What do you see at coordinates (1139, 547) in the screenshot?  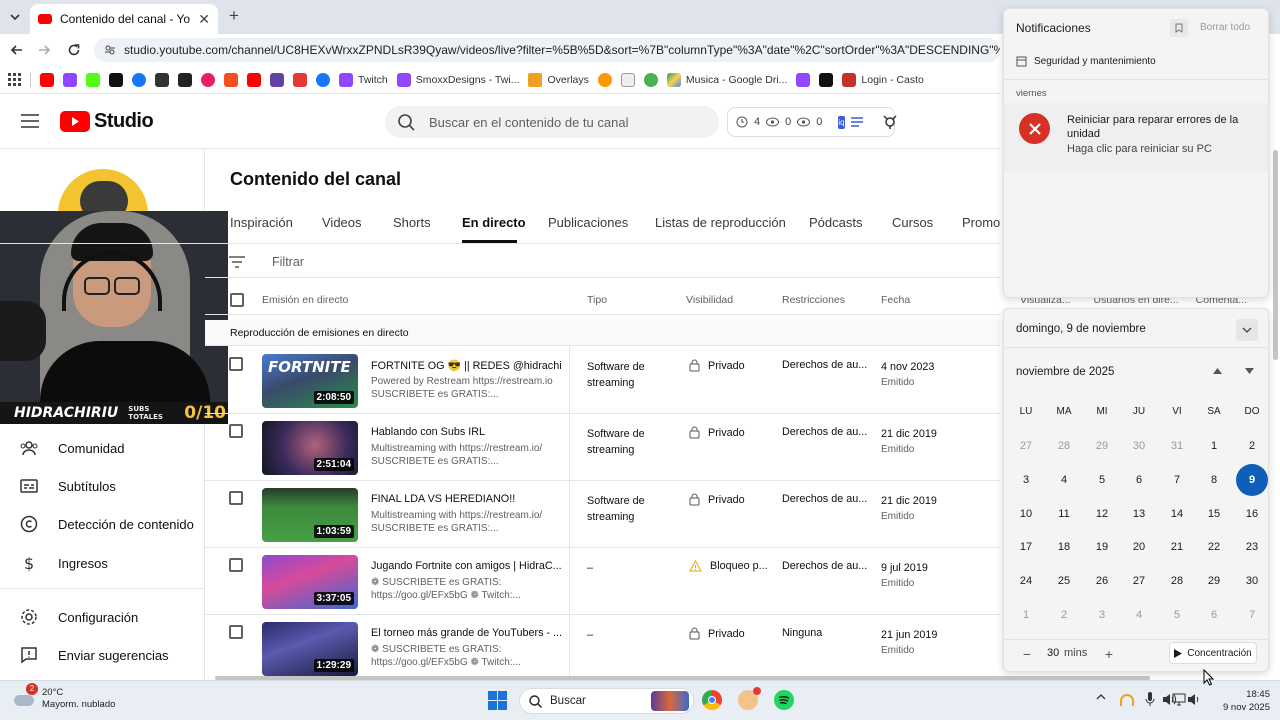 I see `calendar-day: 20` at bounding box center [1139, 547].